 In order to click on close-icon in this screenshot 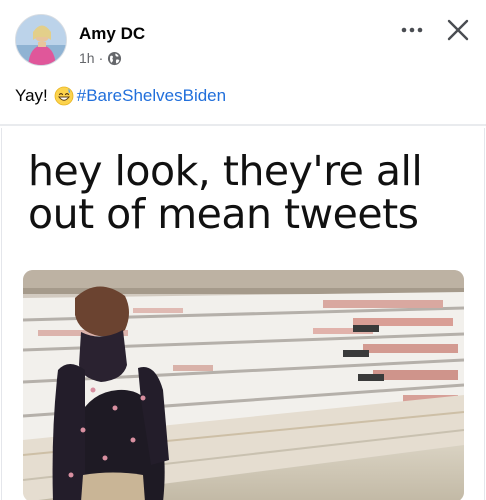, I will do `click(458, 30)`.